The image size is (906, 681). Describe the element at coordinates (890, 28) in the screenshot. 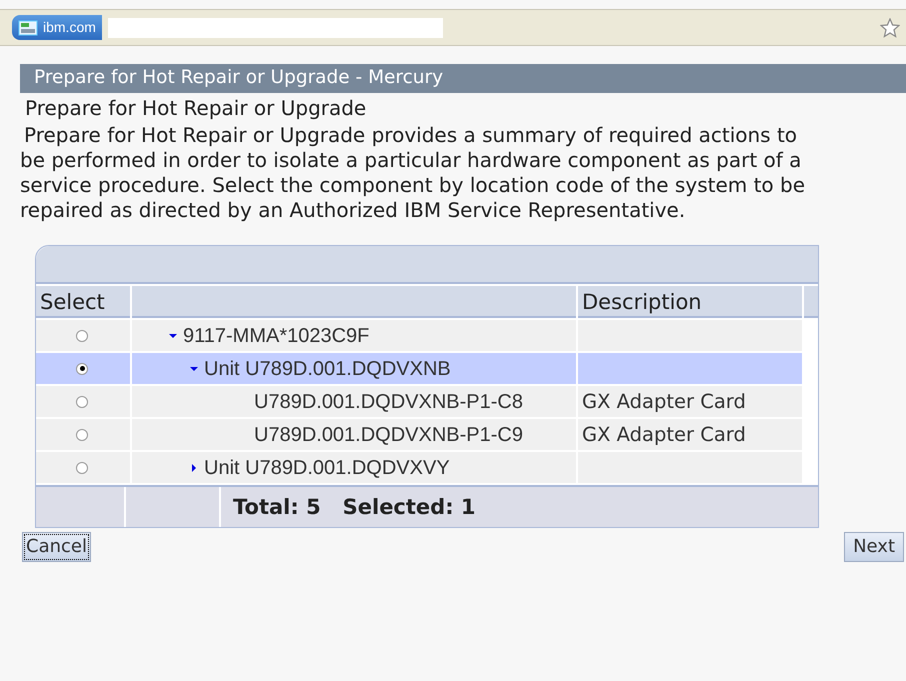

I see `star-icon` at that location.